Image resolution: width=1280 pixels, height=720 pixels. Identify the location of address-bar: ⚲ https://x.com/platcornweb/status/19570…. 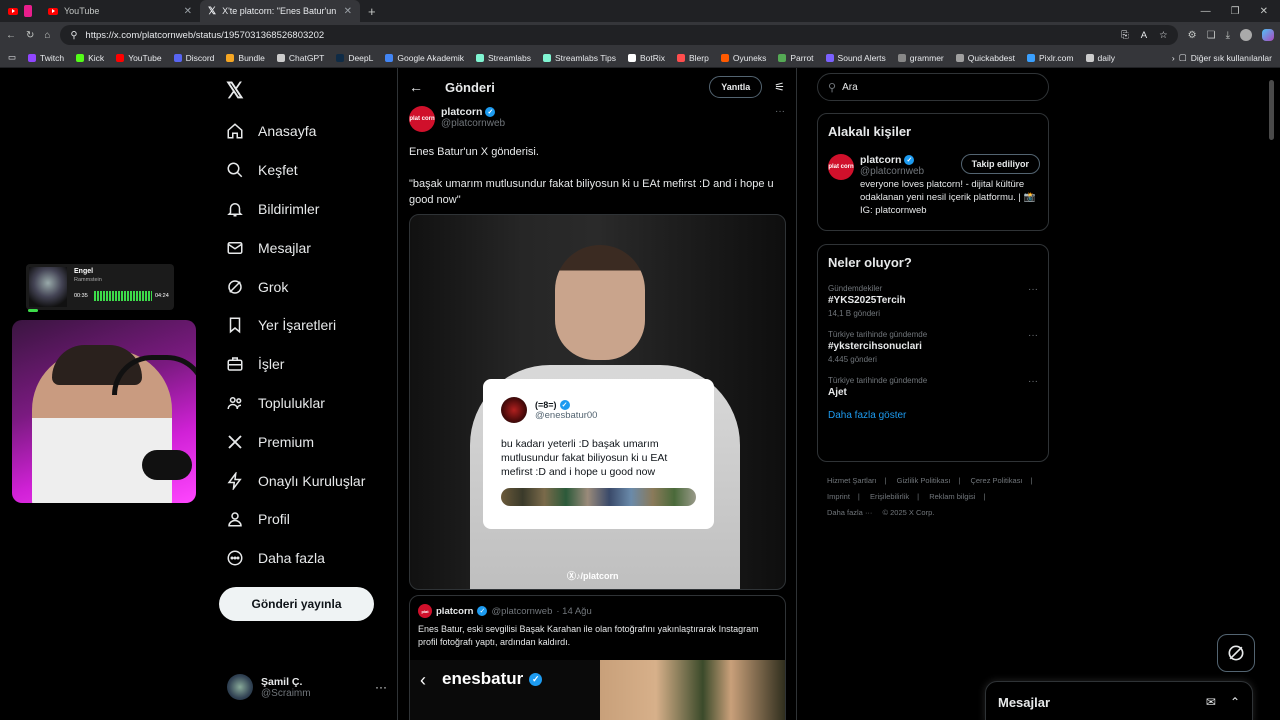
(619, 35).